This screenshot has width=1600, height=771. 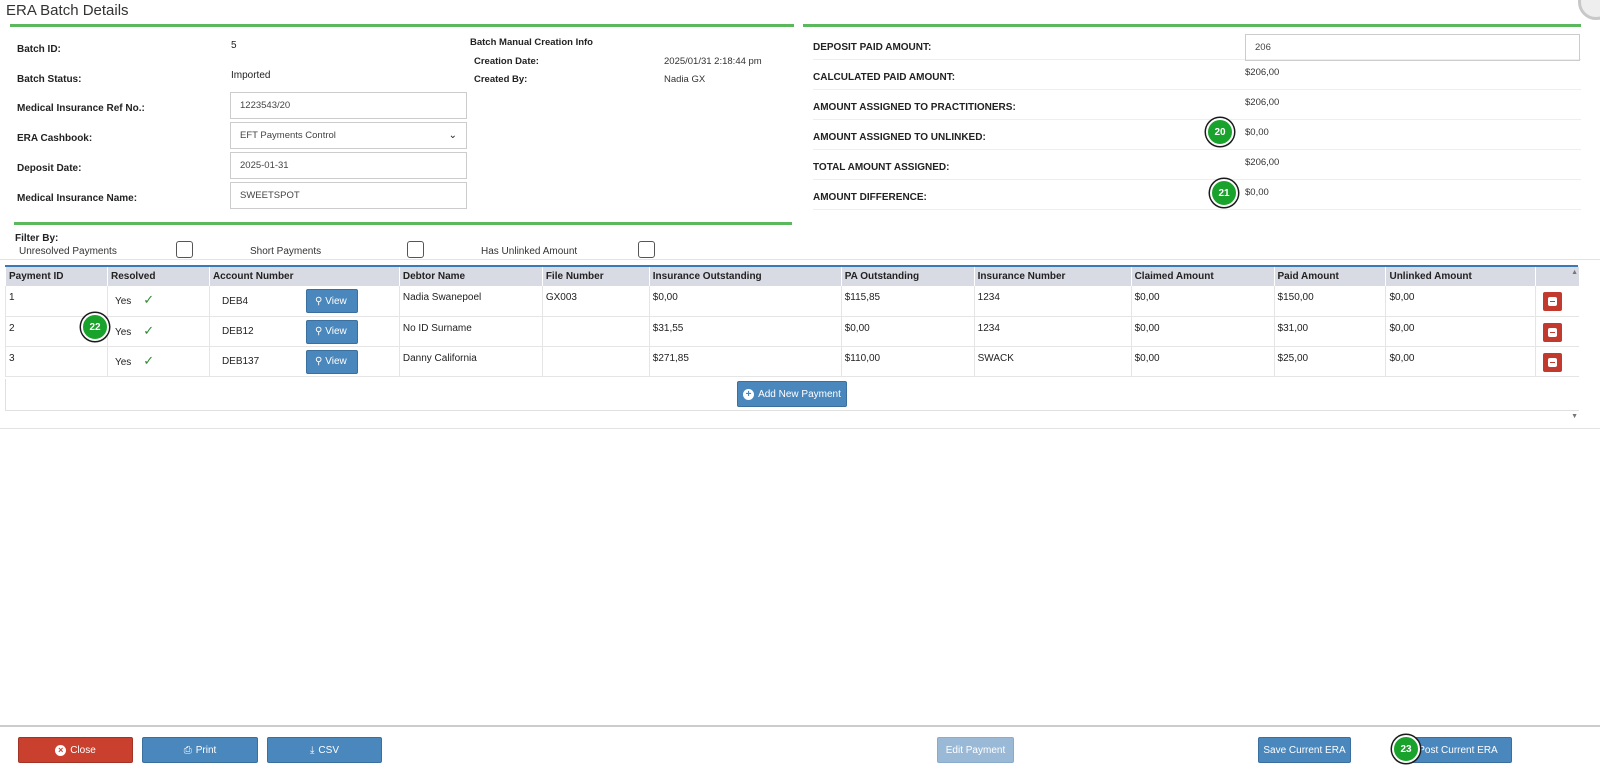 I want to click on amount-row: AMOUNT ASSIGNED TO UNLINKED: $0,00, so click(x=1197, y=135).